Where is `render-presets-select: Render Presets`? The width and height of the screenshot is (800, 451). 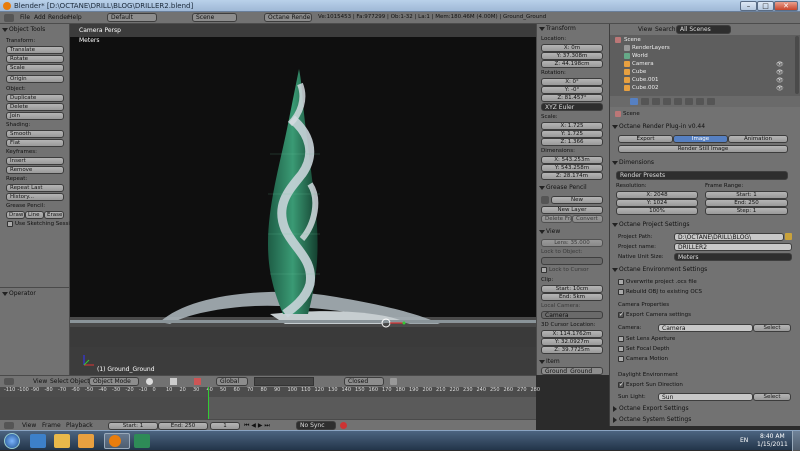
render-presets-select: Render Presets is located at coordinates (702, 175).